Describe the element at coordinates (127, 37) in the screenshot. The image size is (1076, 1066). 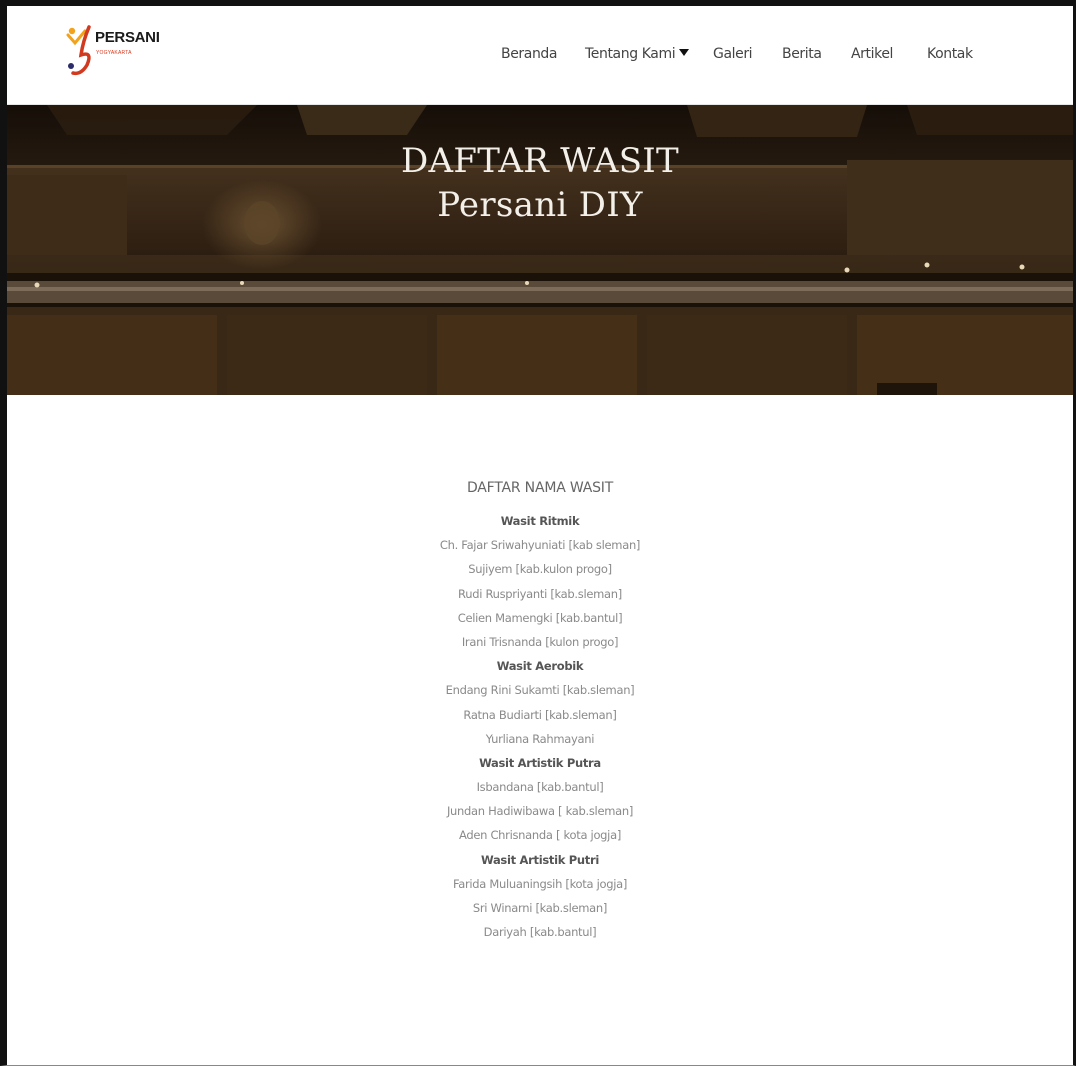
I see `brand-name: PERSANI` at that location.